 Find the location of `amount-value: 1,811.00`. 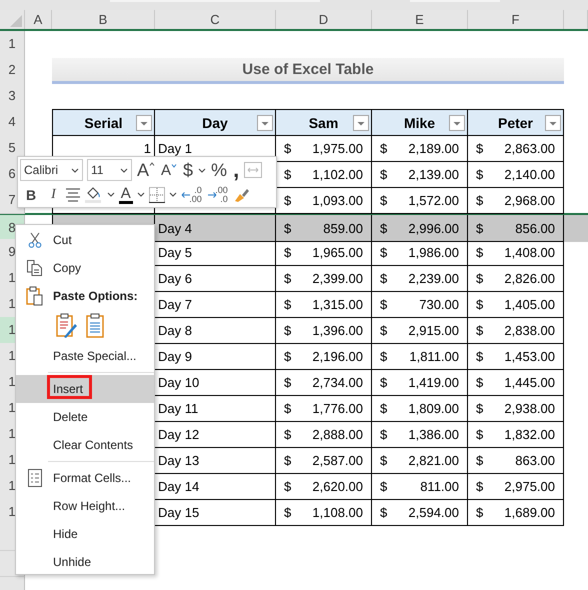

amount-value: 1,811.00 is located at coordinates (434, 356).